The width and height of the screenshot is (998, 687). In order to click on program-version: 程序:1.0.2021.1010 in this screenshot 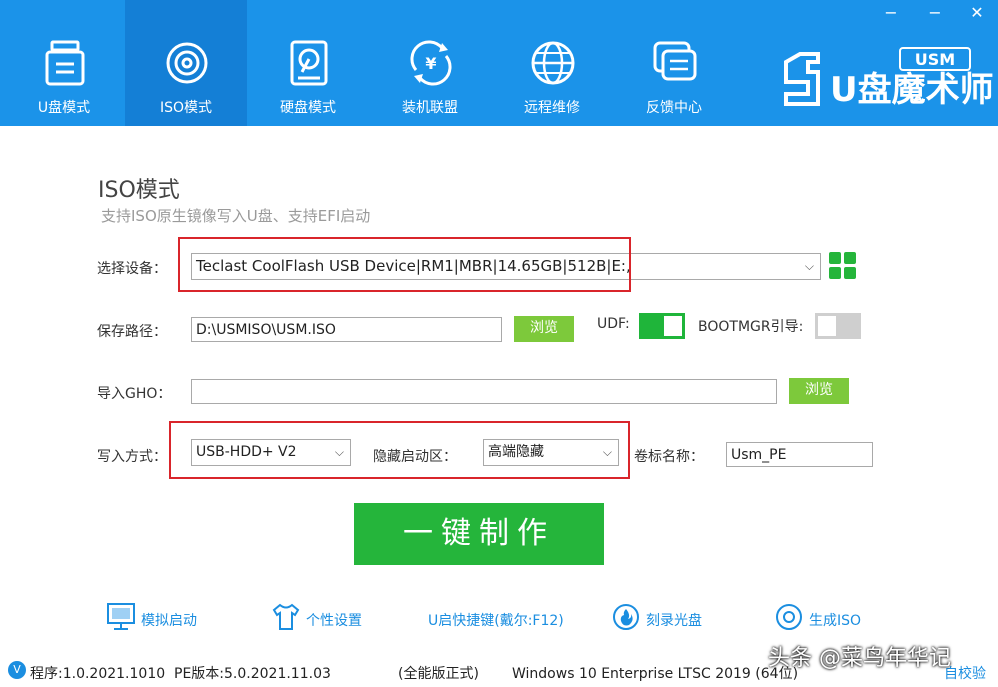, I will do `click(98, 674)`.